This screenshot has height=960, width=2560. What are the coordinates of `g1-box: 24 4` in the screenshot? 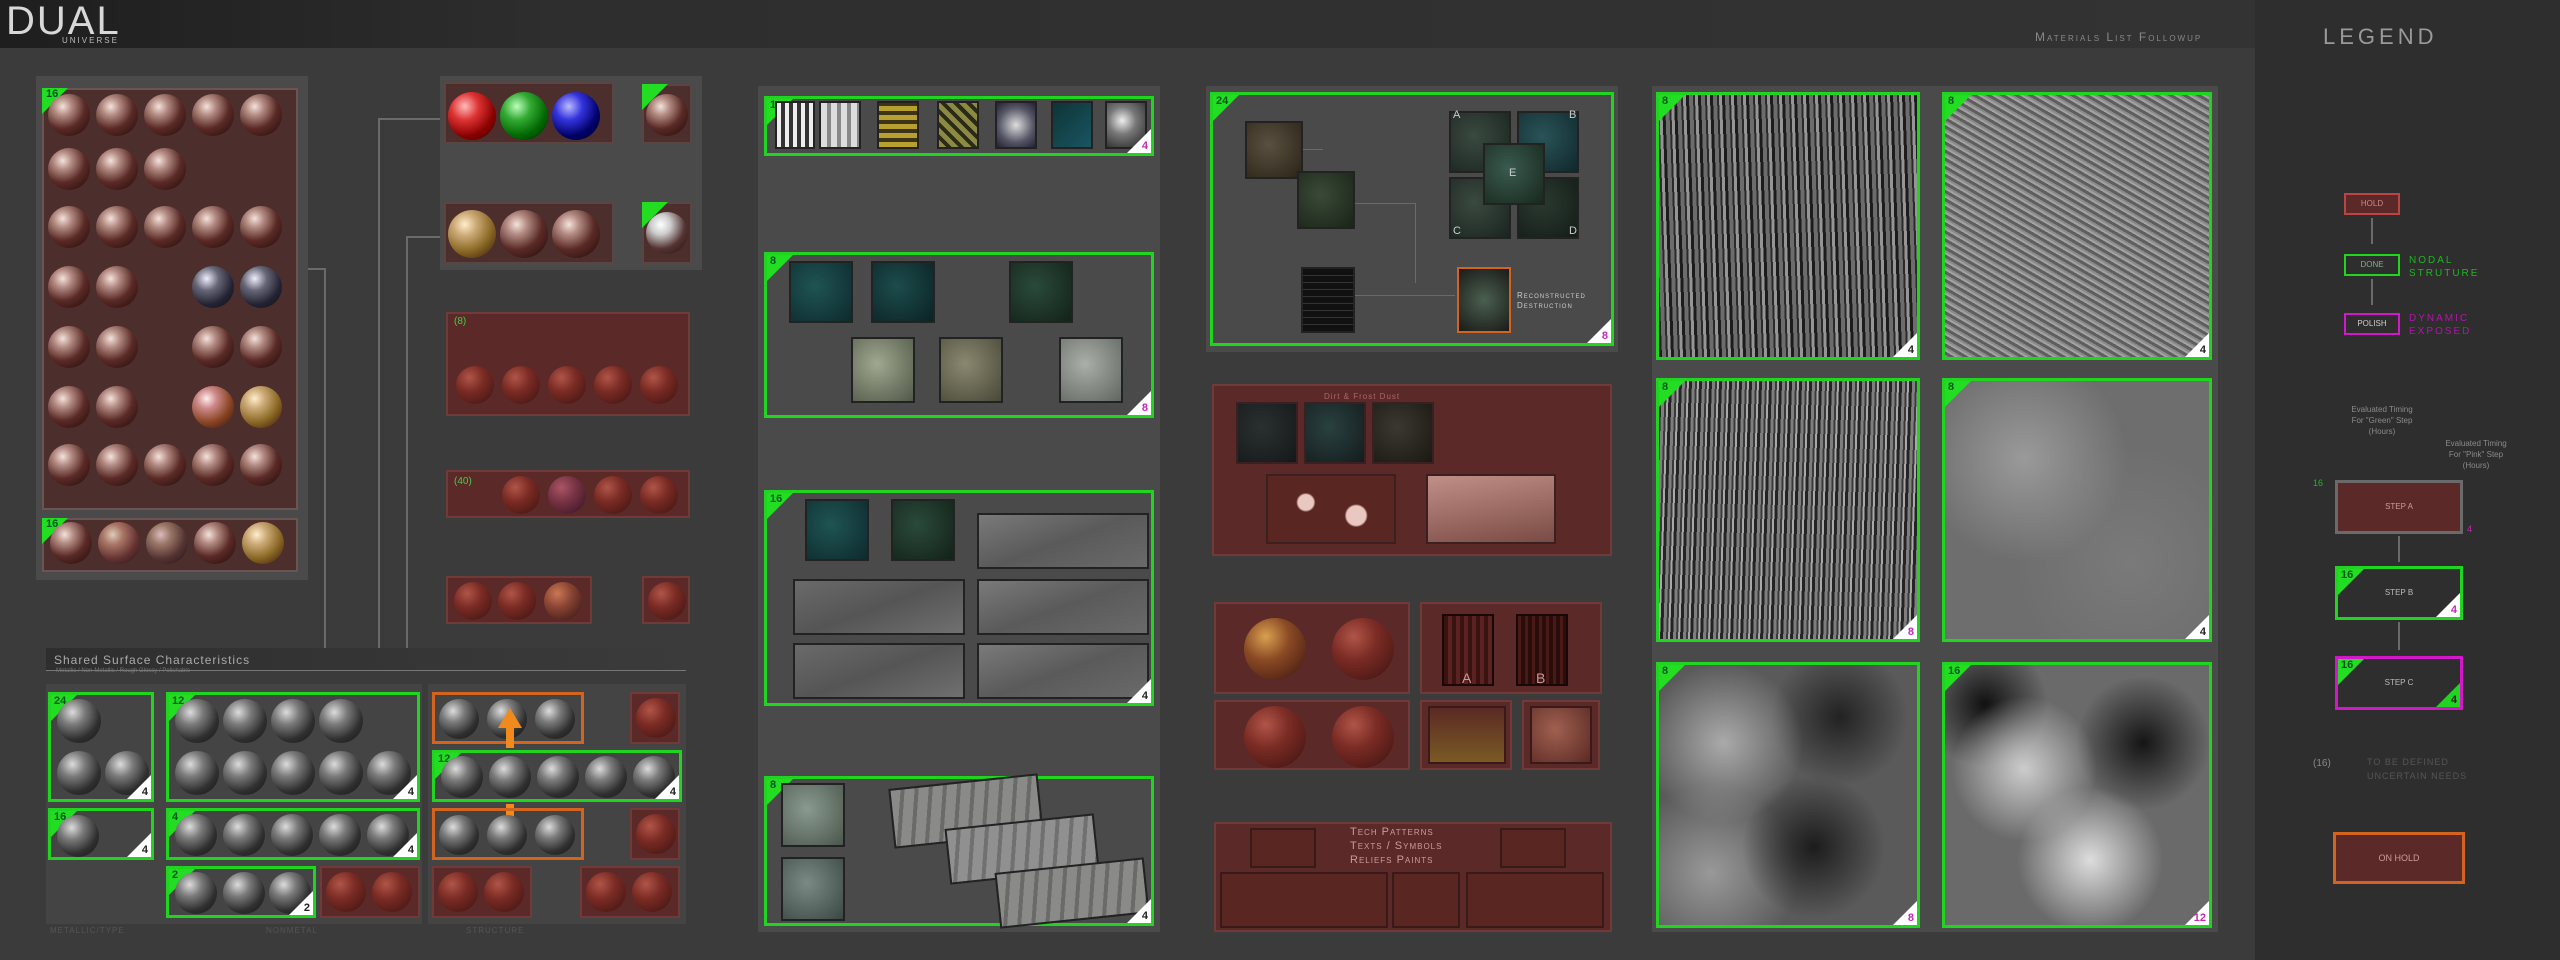 It's located at (101, 747).